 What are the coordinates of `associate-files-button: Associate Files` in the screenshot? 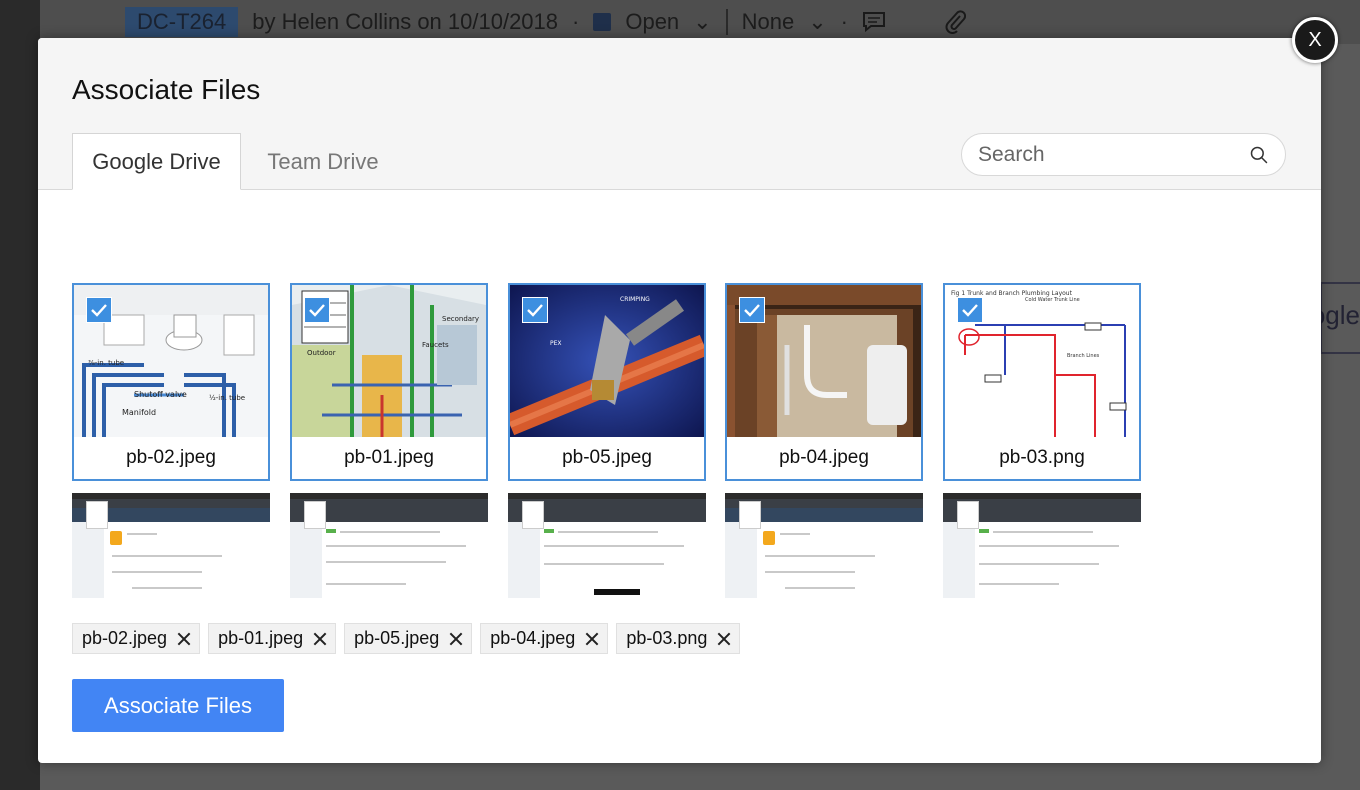 It's located at (178, 705).